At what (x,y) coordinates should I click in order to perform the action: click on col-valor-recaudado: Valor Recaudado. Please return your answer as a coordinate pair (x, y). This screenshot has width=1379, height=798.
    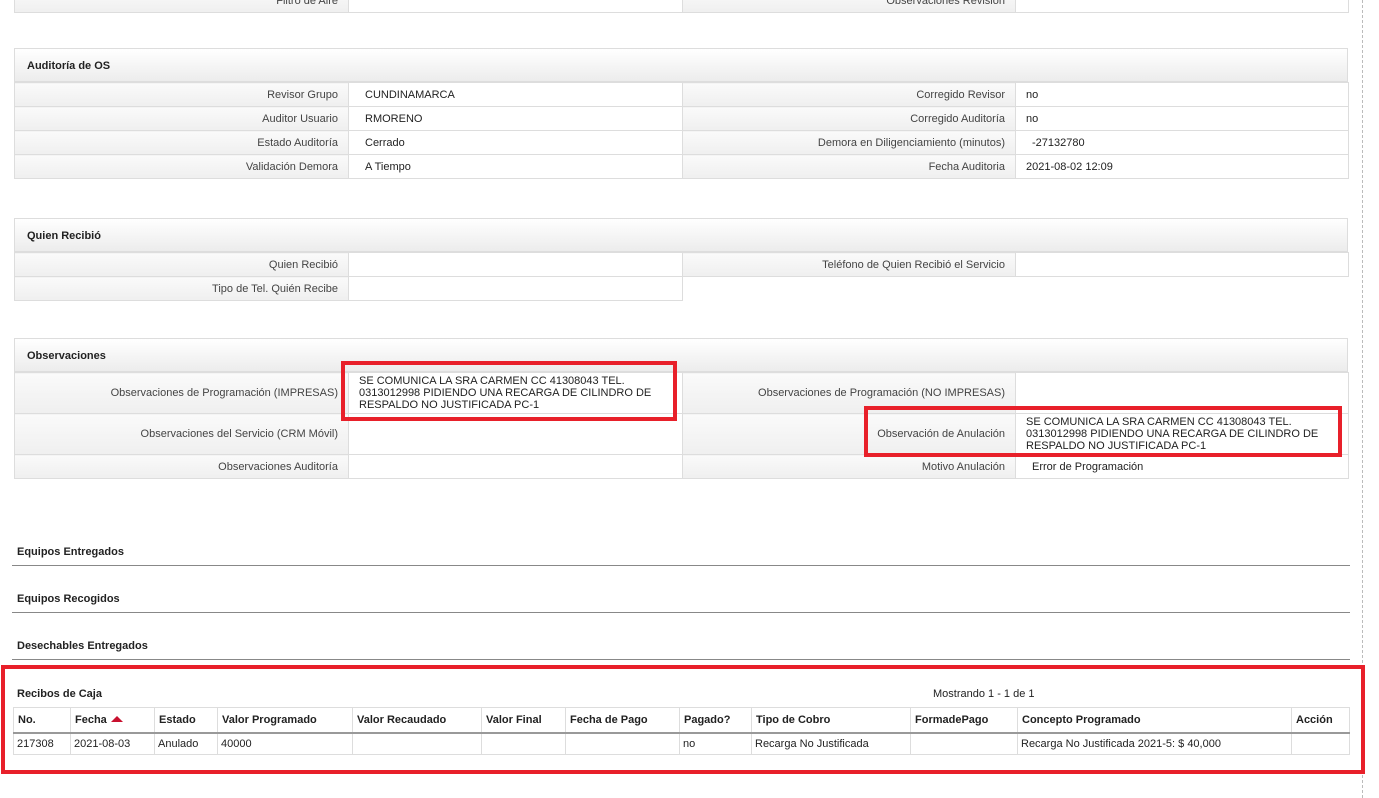
    Looking at the image, I should click on (417, 720).